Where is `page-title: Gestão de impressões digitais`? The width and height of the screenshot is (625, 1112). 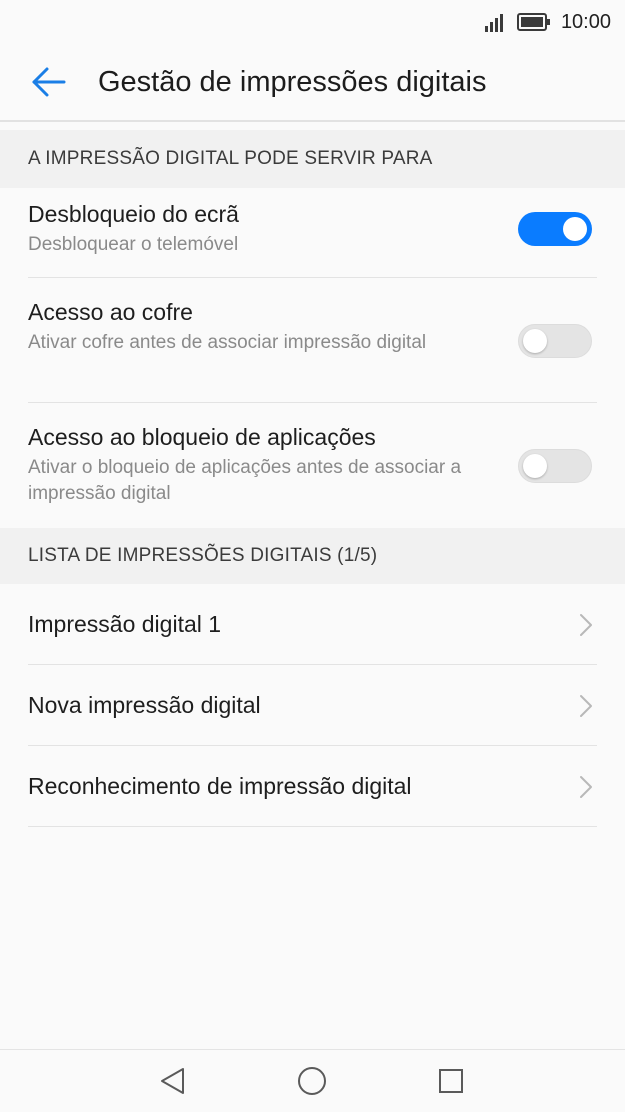 page-title: Gestão de impressões digitais is located at coordinates (292, 82).